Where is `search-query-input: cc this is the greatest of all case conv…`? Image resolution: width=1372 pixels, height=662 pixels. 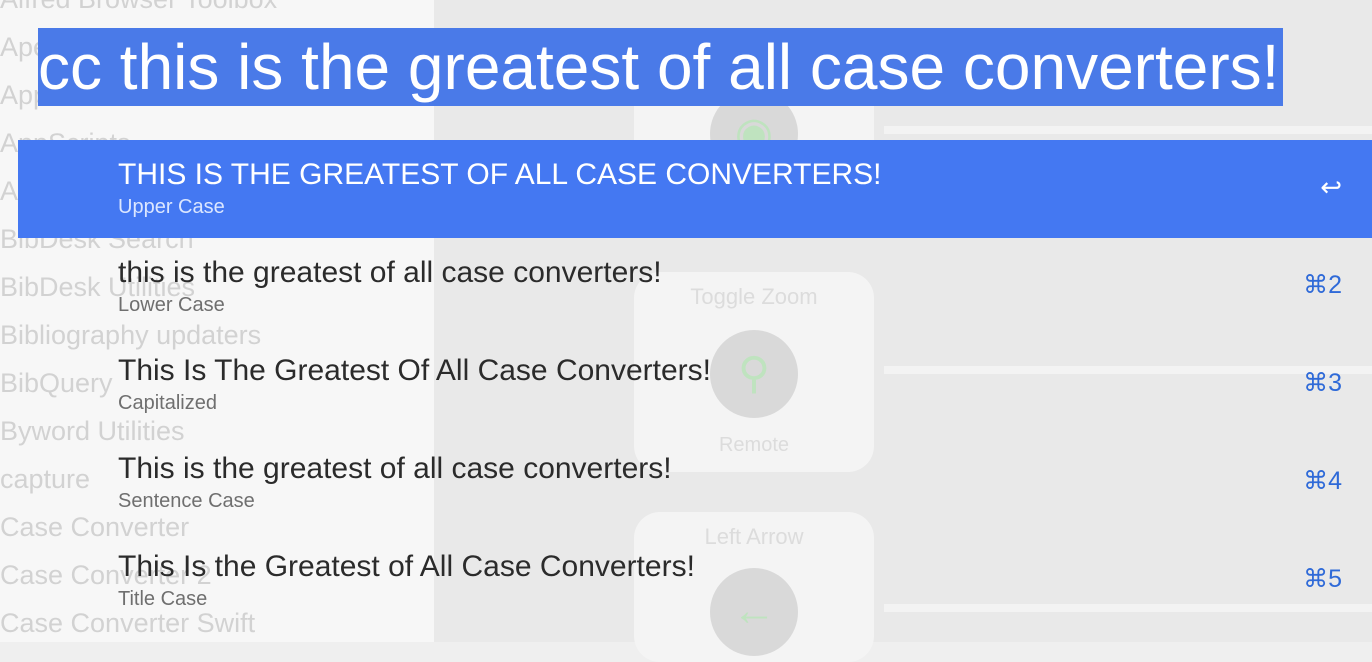
search-query-input: cc this is the greatest of all case conv… is located at coordinates (661, 67).